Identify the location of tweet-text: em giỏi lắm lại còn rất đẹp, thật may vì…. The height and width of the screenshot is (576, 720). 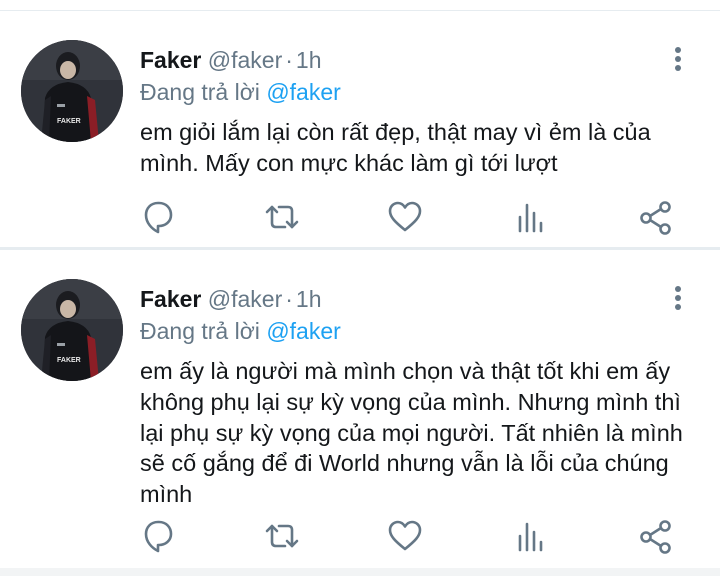
(395, 147).